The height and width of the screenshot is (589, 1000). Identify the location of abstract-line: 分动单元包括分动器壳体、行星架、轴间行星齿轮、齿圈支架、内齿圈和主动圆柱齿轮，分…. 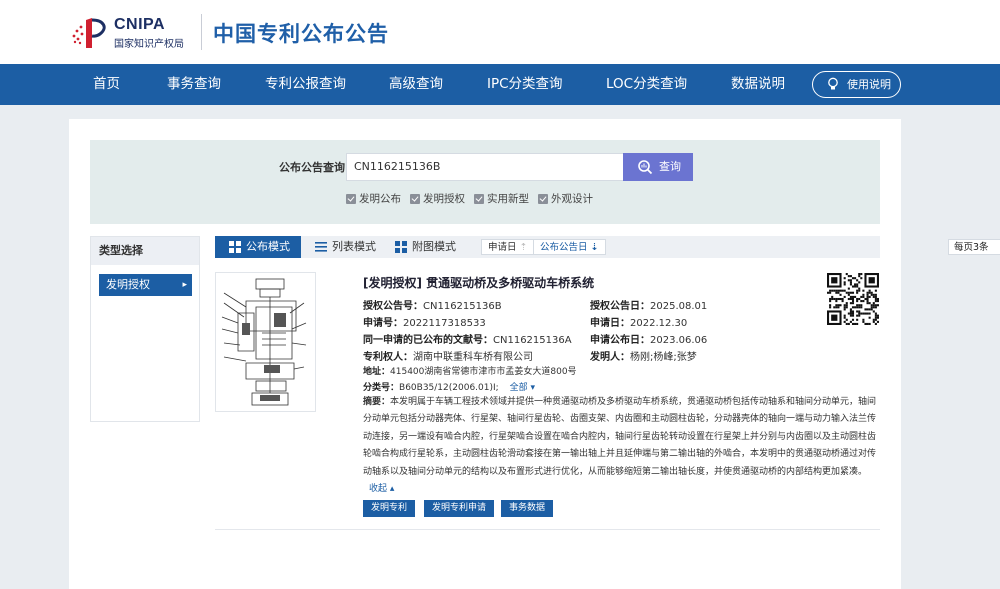
(620, 419).